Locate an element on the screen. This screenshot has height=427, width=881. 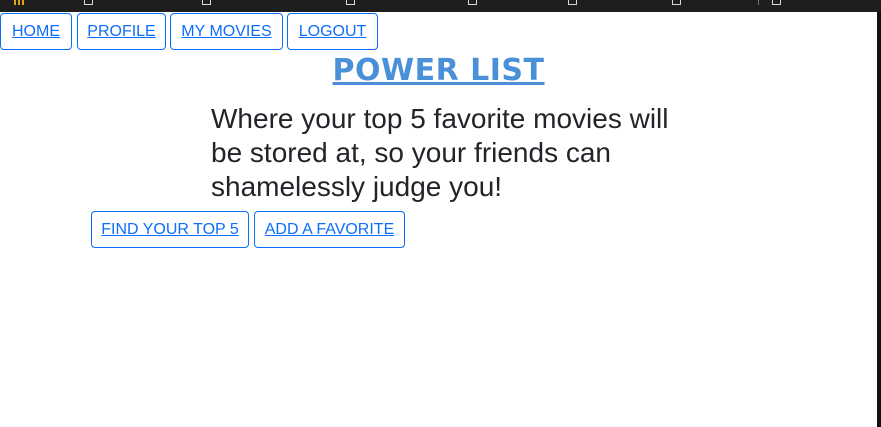
nav-my-movies-button: MY MOVIES is located at coordinates (226, 31).